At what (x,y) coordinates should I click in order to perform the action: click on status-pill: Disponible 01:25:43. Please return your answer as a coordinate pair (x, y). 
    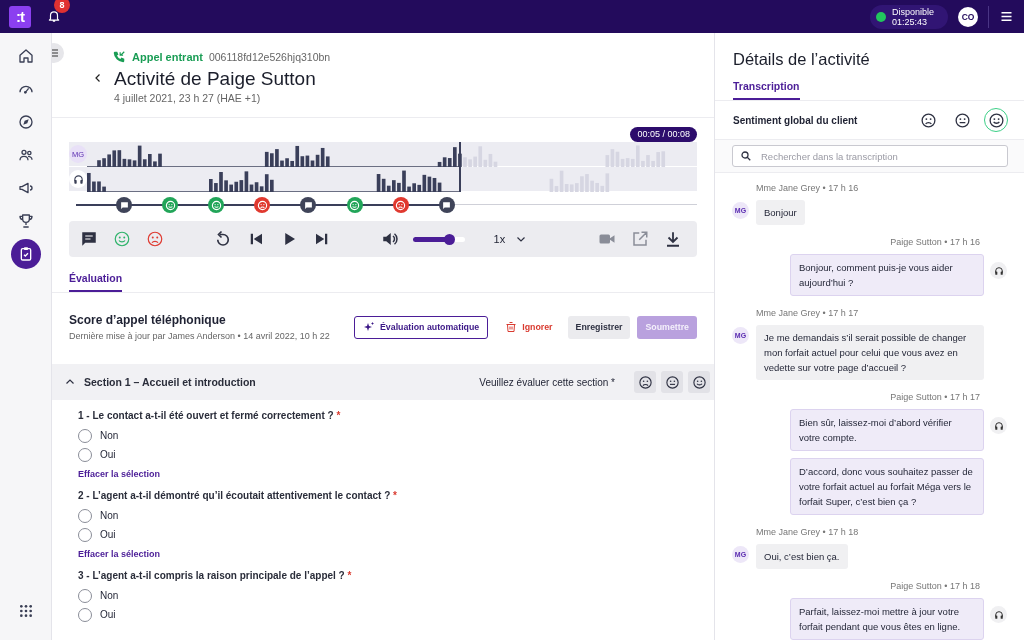
    Looking at the image, I should click on (908, 16).